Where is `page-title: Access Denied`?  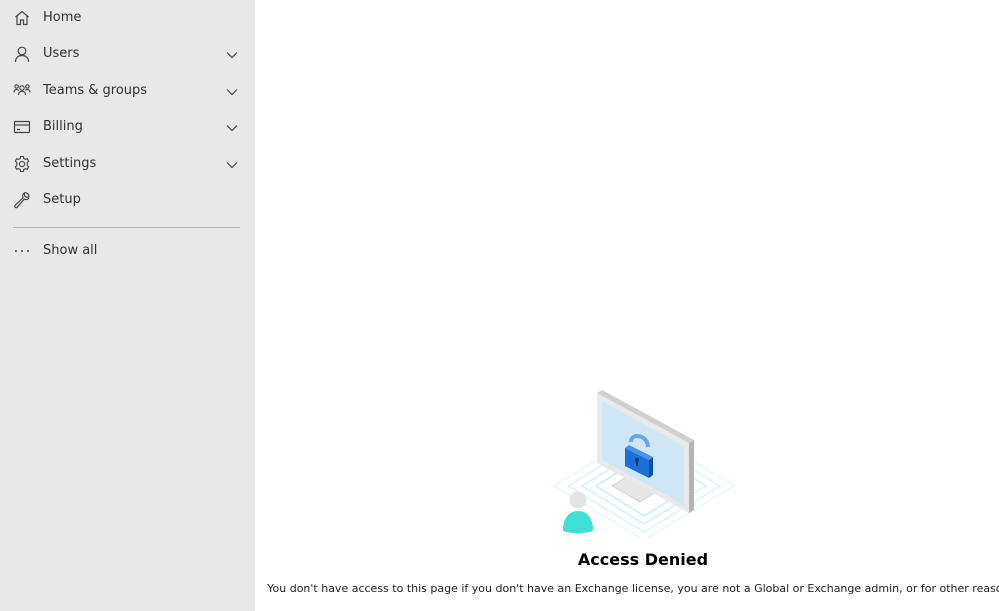
page-title: Access Denied is located at coordinates (643, 559).